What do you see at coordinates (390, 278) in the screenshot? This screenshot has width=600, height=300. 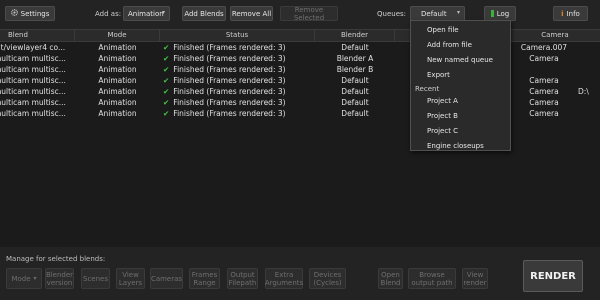 I see `open-blend-button: Open Blend` at bounding box center [390, 278].